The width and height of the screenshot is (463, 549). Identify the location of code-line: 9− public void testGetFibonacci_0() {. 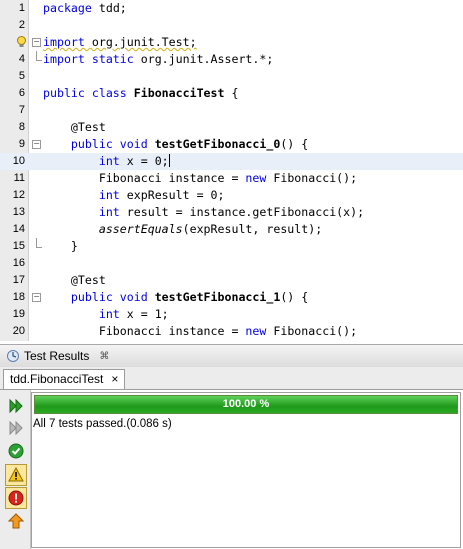
(231, 144).